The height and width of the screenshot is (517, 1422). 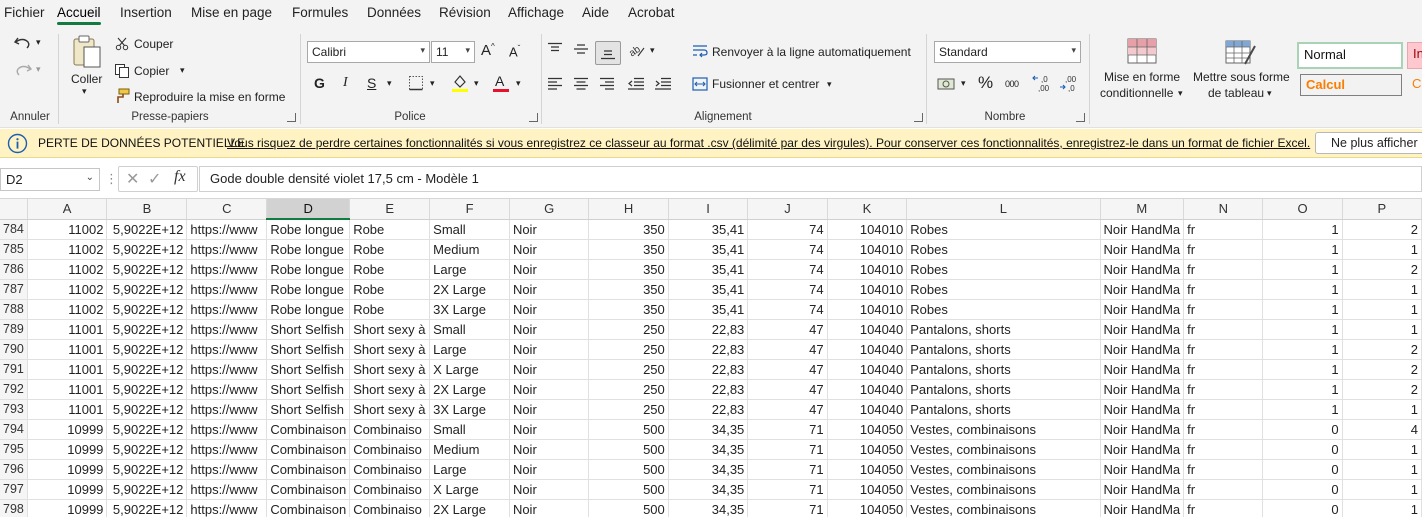 What do you see at coordinates (87, 53) in the screenshot?
I see `paste-icon` at bounding box center [87, 53].